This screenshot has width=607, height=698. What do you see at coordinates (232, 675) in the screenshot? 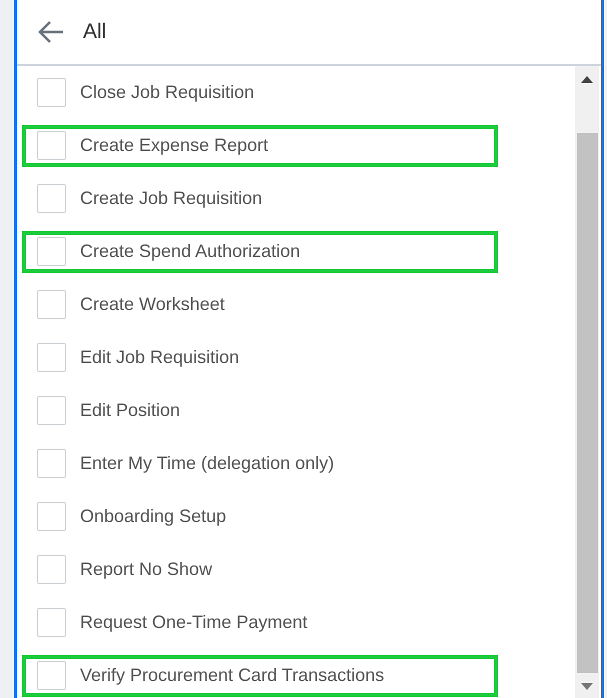
I see `item-label: Verify Procurement Card Transactions` at bounding box center [232, 675].